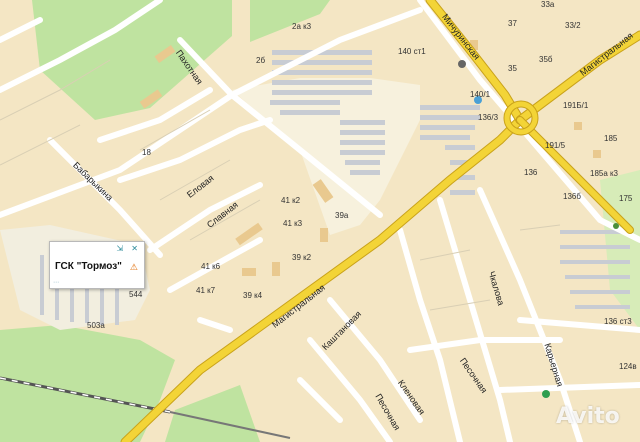 Image resolution: width=640 pixels, height=442 pixels. What do you see at coordinates (618, 321) in the screenshot?
I see `house-number: 136 ст3` at bounding box center [618, 321].